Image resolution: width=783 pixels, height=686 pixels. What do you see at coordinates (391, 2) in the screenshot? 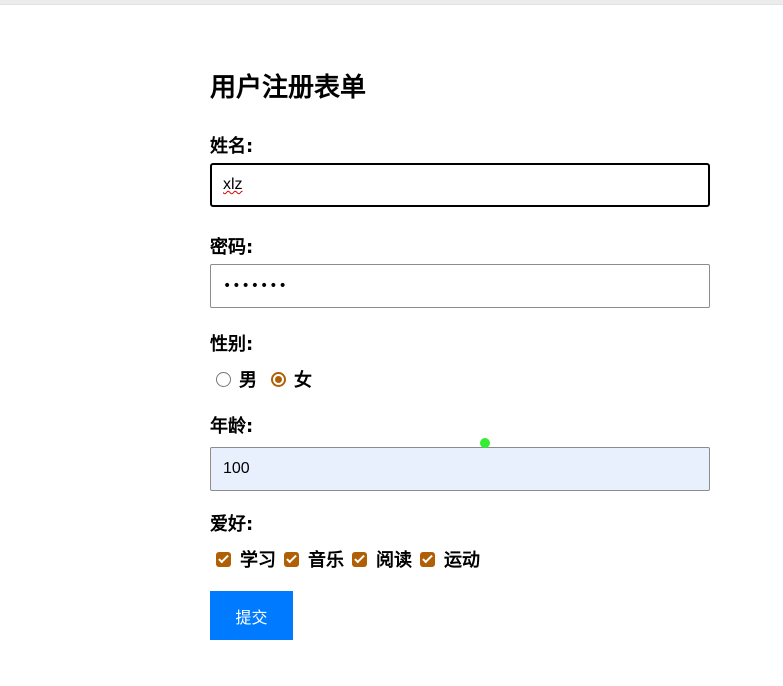
I see `browser-top-edge` at bounding box center [391, 2].